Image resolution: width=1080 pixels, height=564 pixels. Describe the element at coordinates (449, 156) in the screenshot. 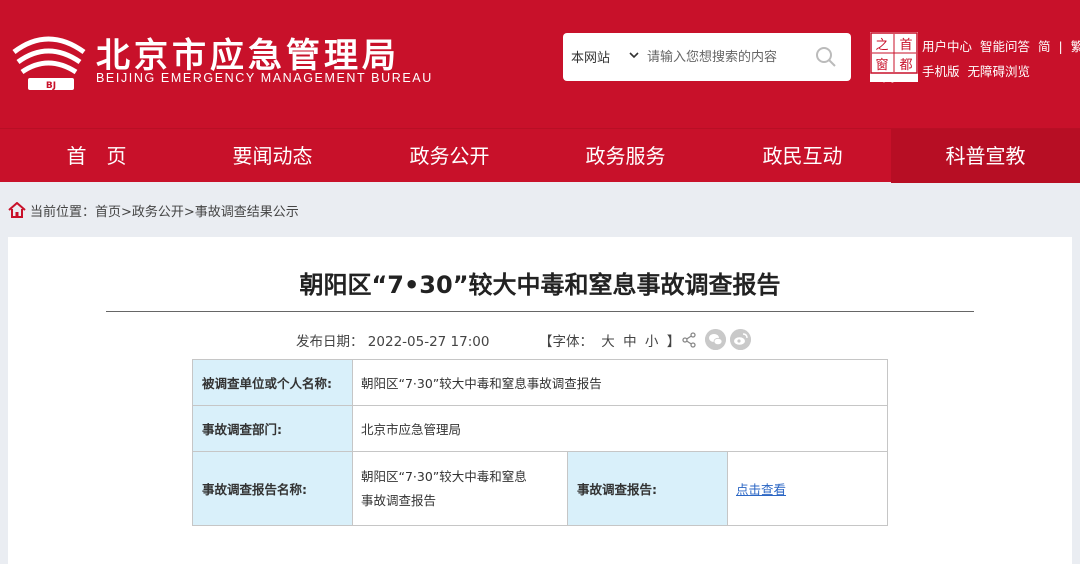

I see `nav-item-gov-affairs: 政务公开` at that location.